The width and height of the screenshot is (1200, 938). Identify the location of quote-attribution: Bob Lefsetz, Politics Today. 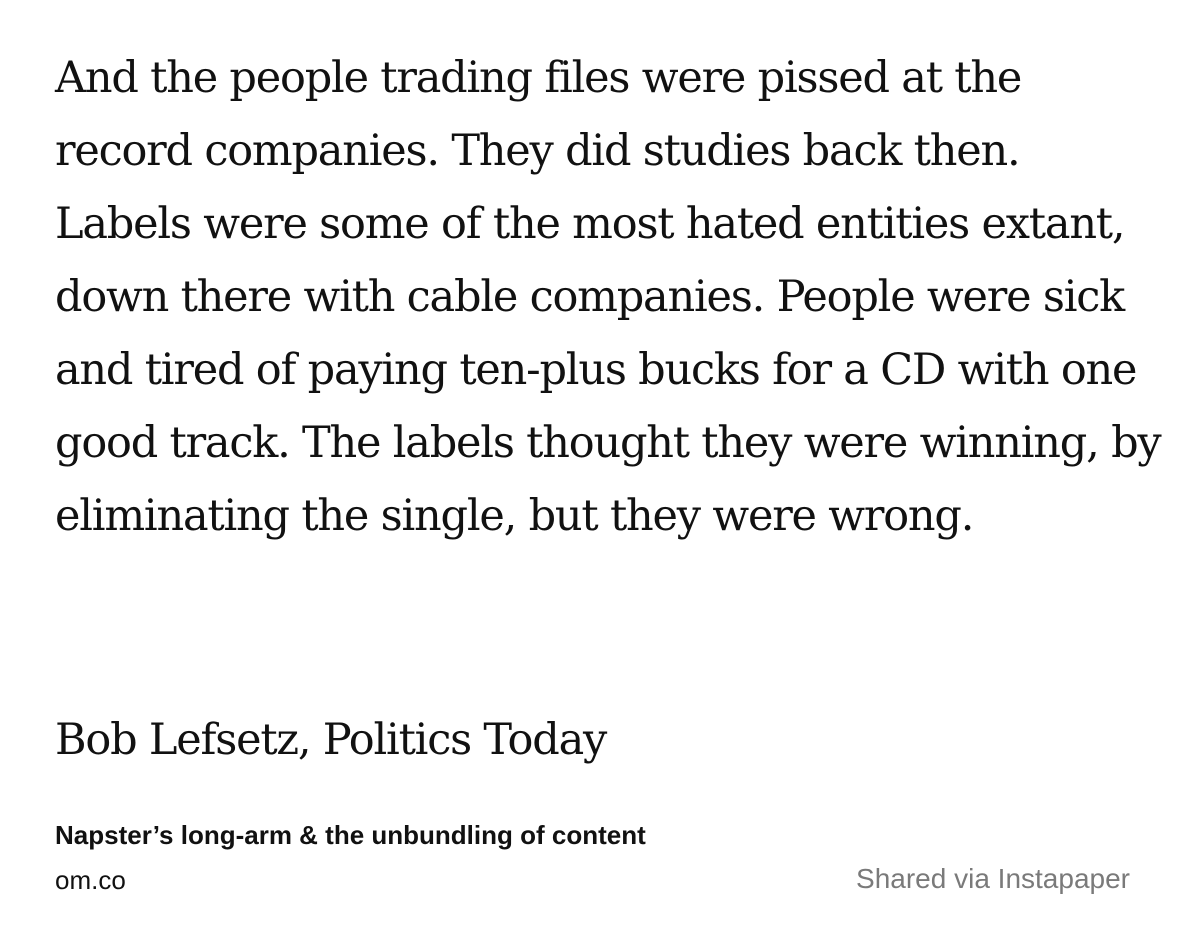
(331, 740).